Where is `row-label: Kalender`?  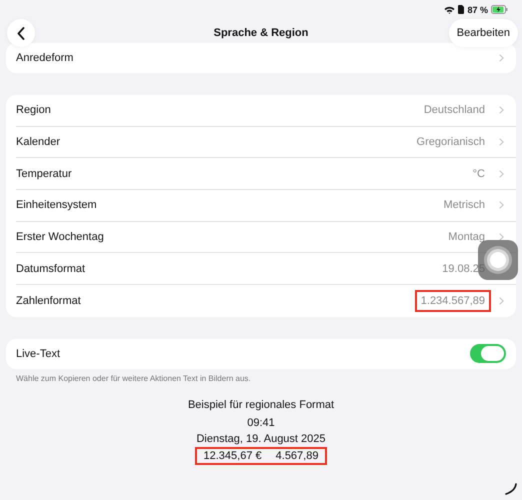 row-label: Kalender is located at coordinates (38, 142).